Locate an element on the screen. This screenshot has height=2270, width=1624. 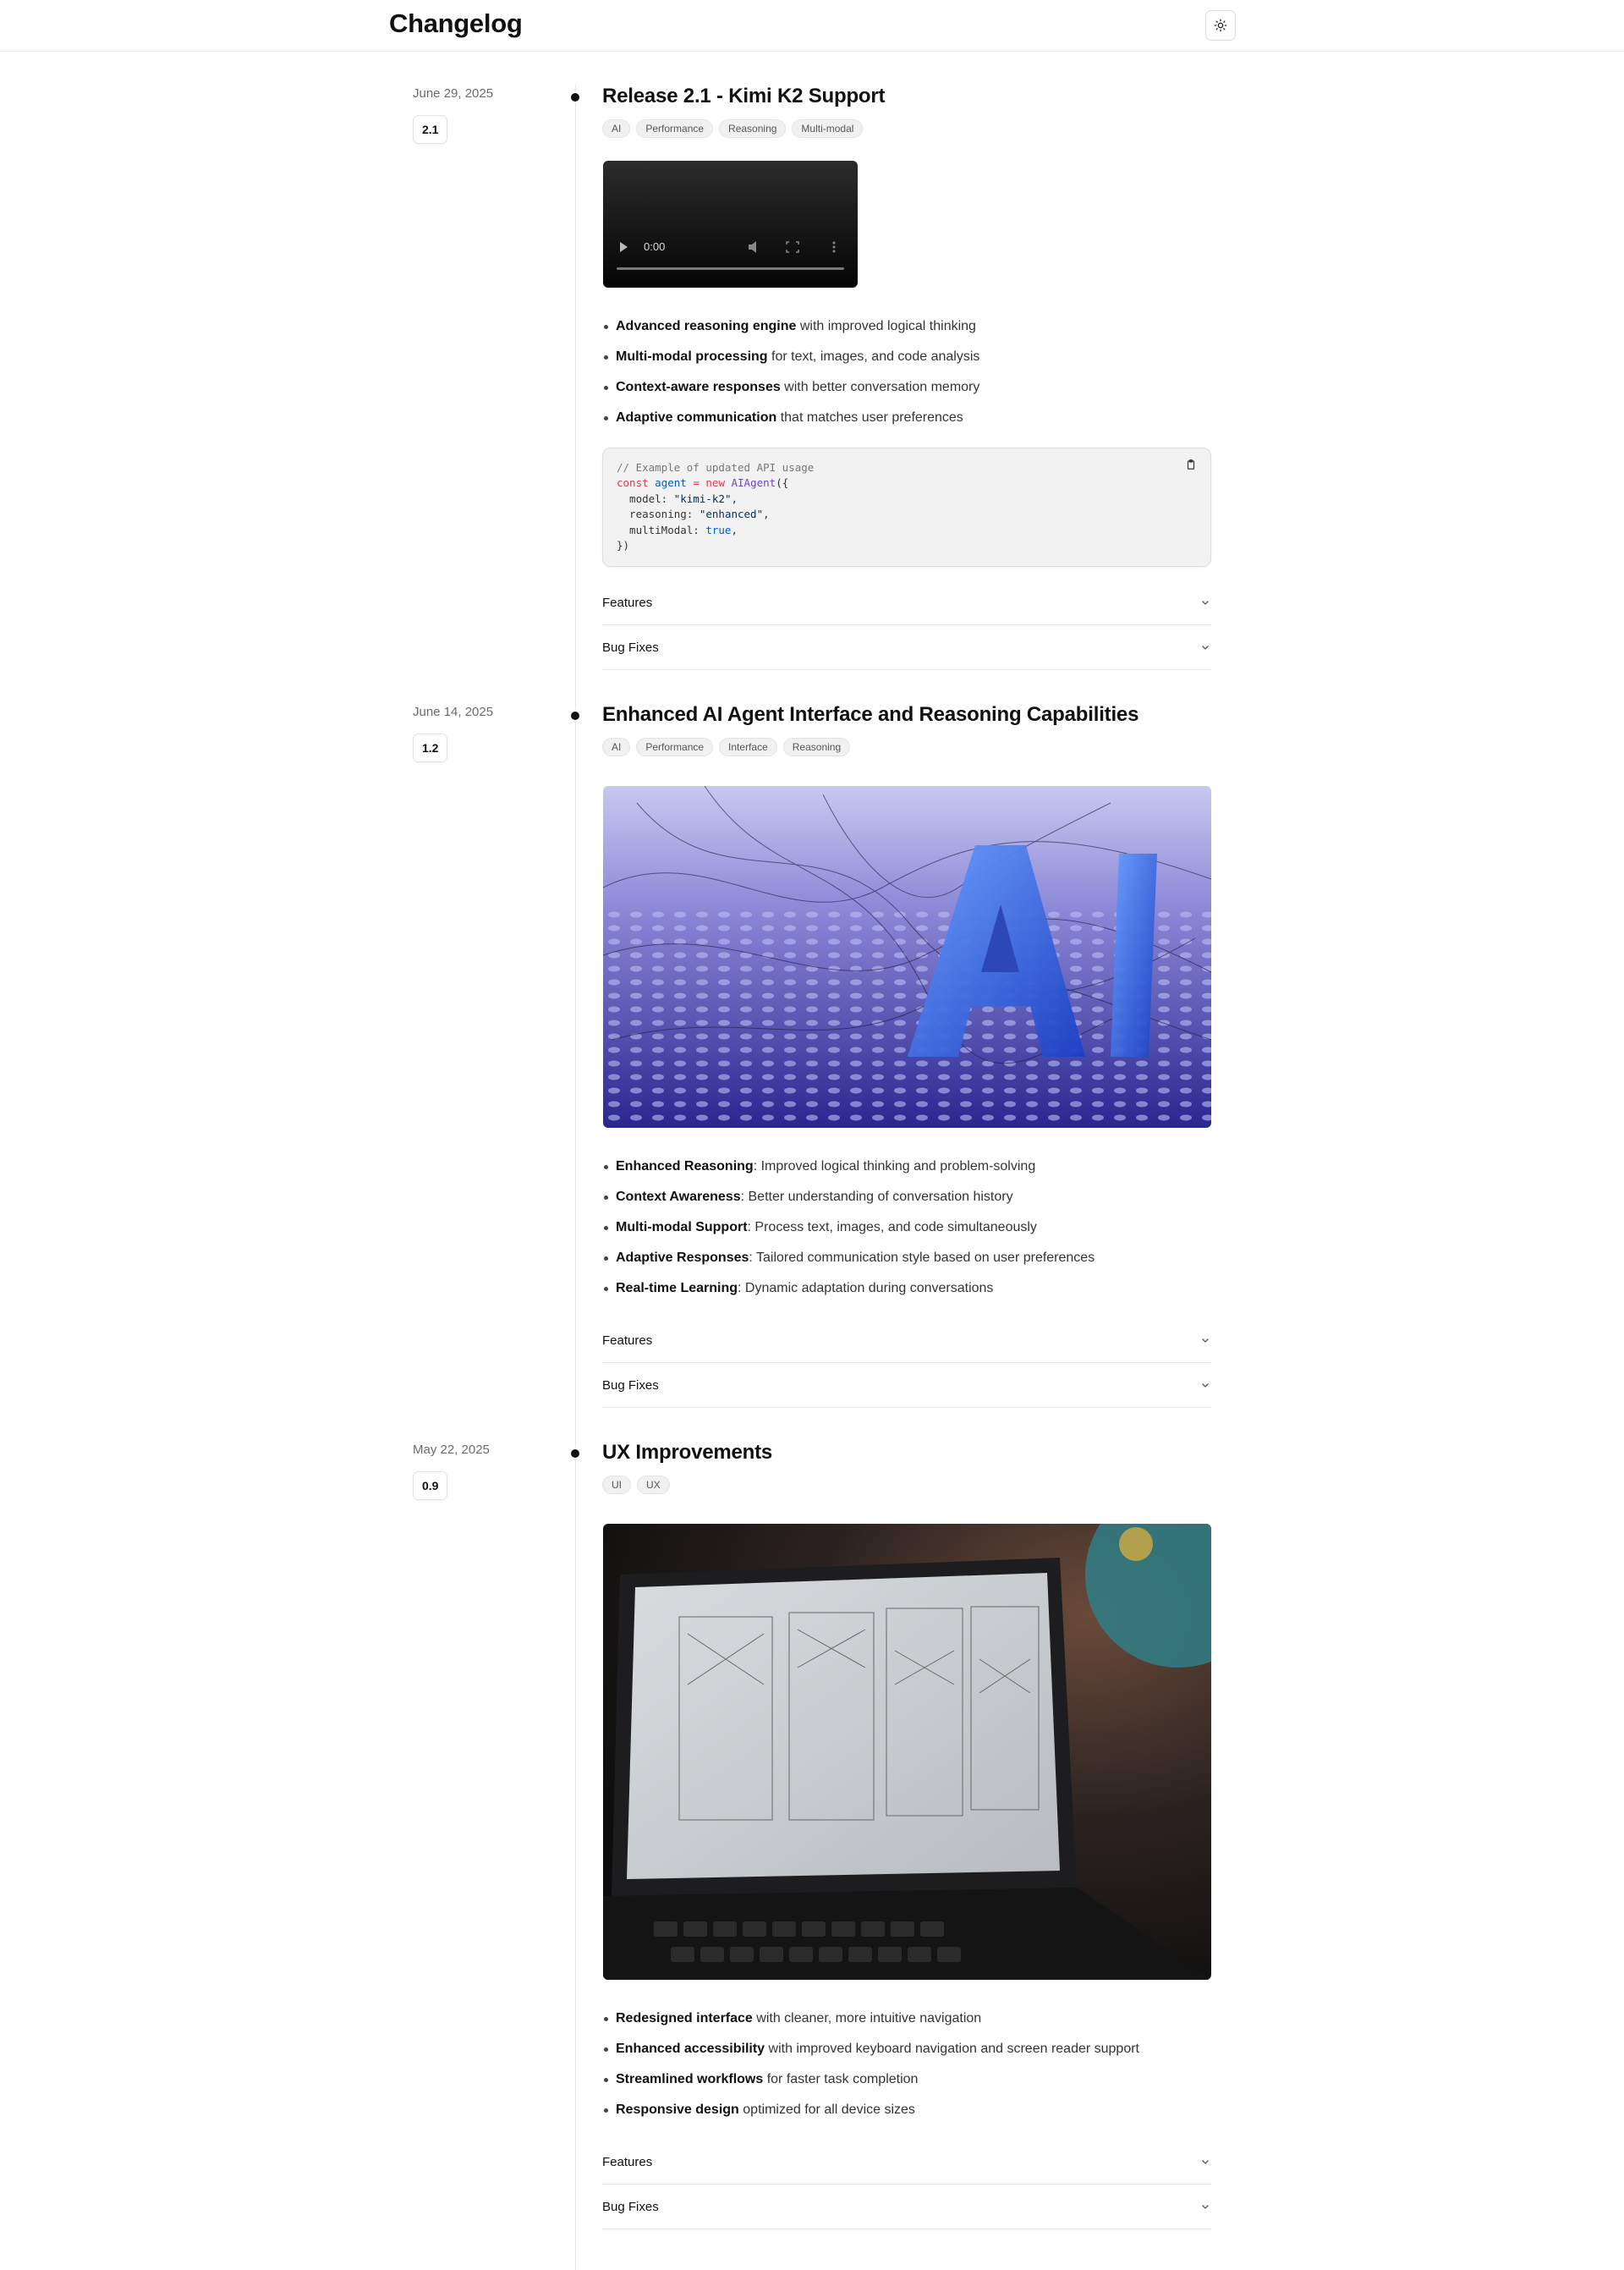
tag: Interface is located at coordinates (748, 747).